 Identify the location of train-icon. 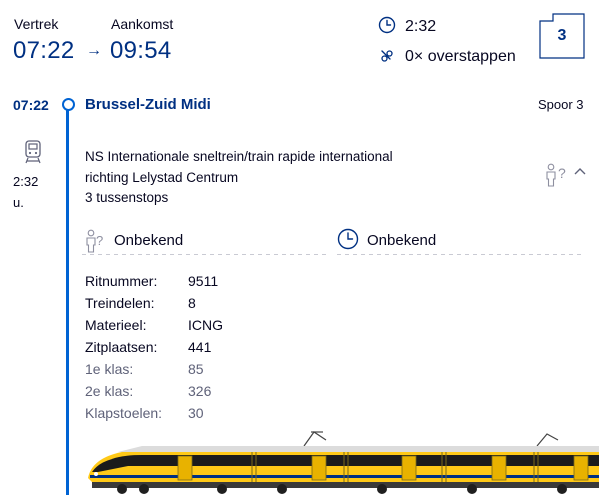
(33, 152).